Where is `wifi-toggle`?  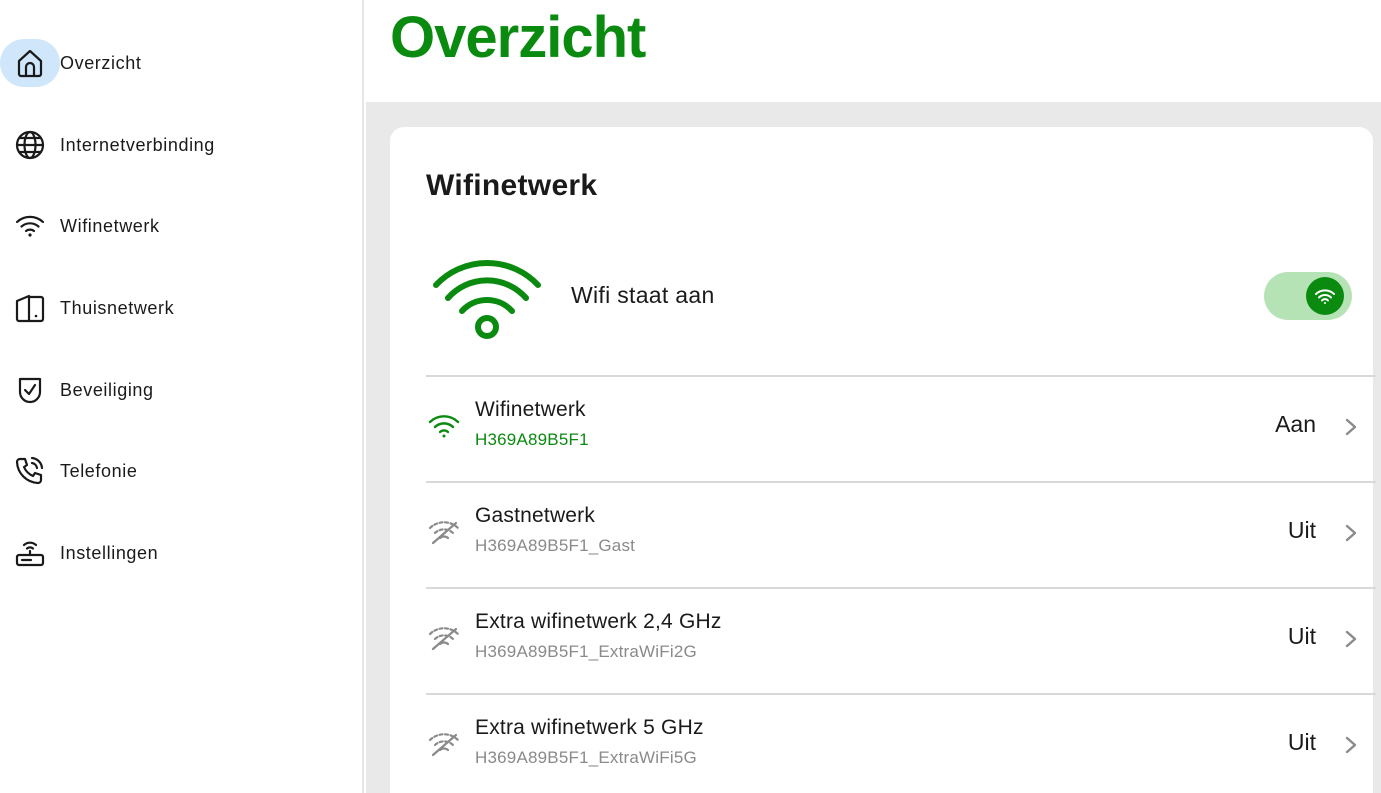 wifi-toggle is located at coordinates (1308, 296).